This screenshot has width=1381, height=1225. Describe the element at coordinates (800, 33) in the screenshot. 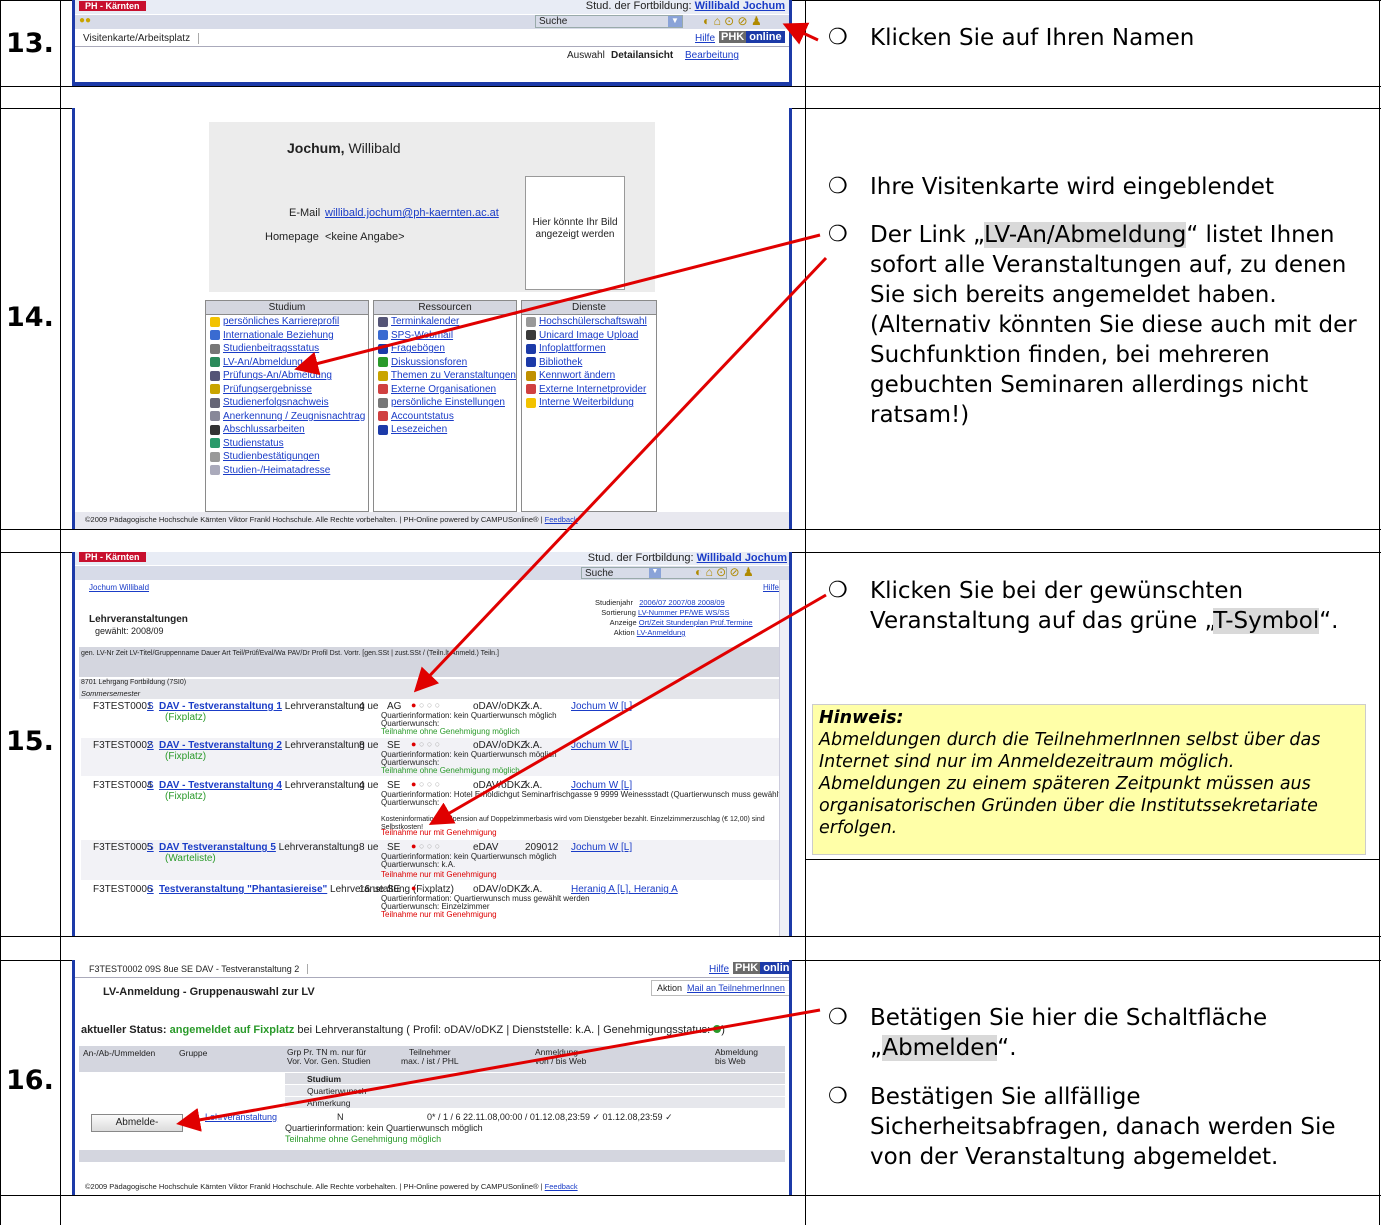

I see `arrow-step13` at that location.